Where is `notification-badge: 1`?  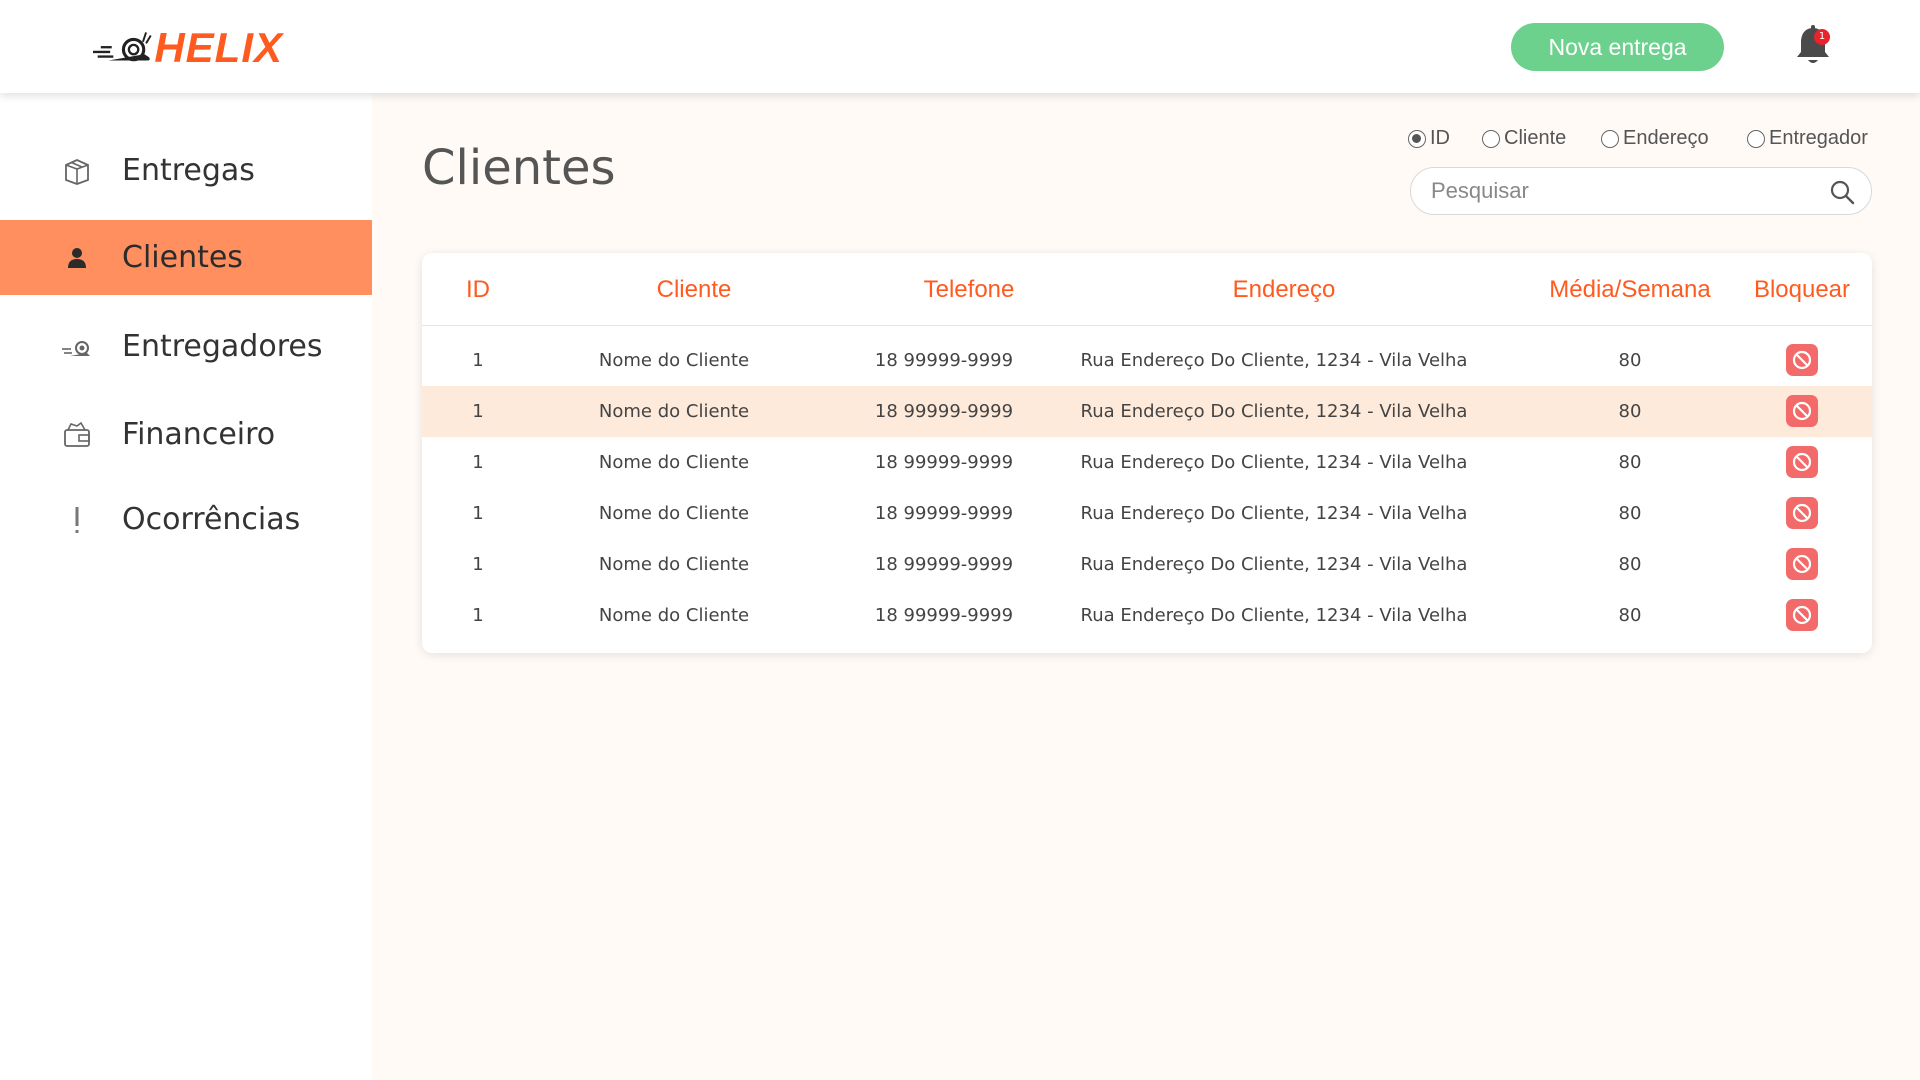 notification-badge: 1 is located at coordinates (1822, 37).